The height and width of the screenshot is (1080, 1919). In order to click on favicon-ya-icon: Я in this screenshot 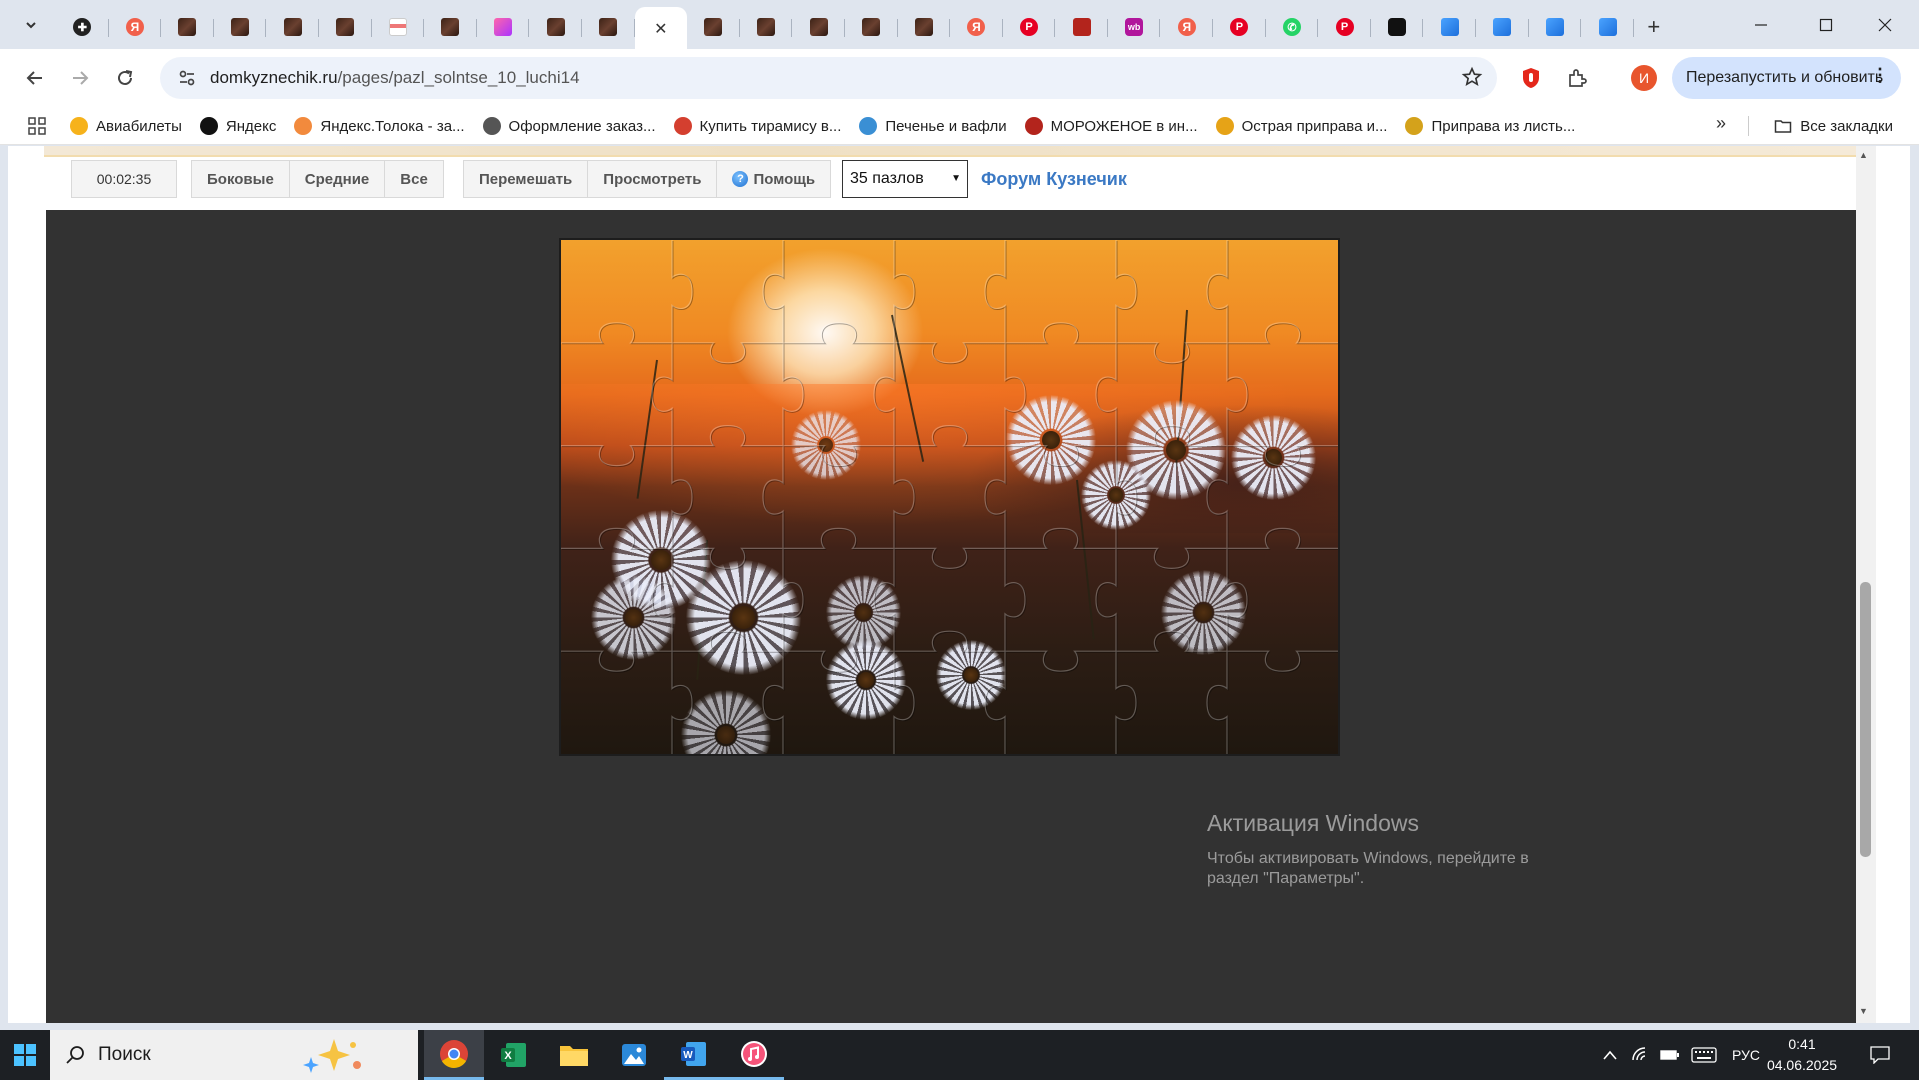, I will do `click(1186, 27)`.